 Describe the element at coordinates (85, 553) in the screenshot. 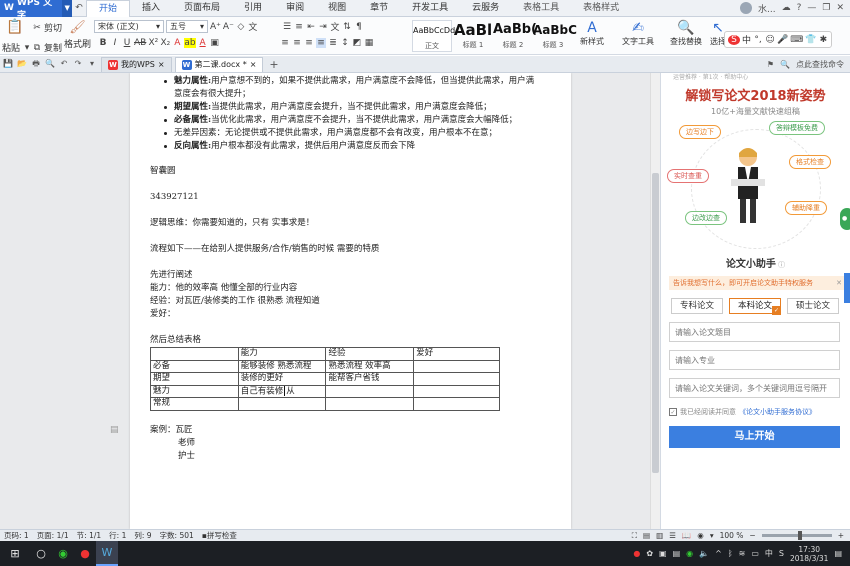

I see `record-icon: ●` at that location.